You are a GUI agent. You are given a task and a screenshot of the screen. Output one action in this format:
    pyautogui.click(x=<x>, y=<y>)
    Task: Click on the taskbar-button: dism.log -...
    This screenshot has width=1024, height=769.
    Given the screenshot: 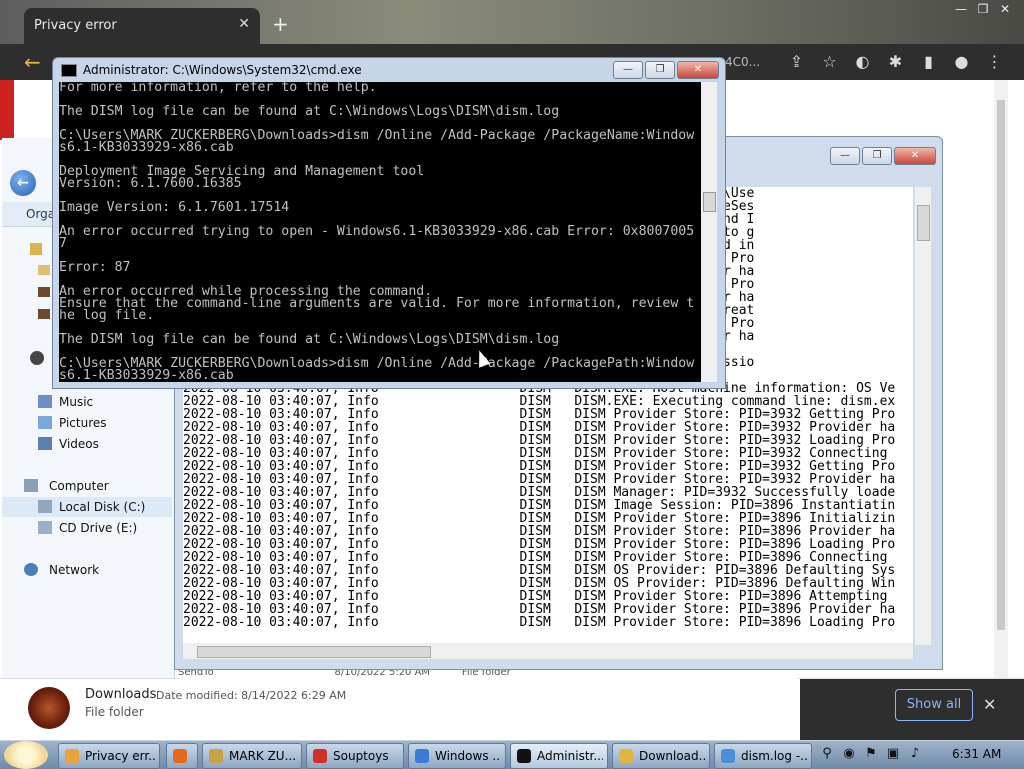 What is the action you would take?
    pyautogui.click(x=763, y=756)
    